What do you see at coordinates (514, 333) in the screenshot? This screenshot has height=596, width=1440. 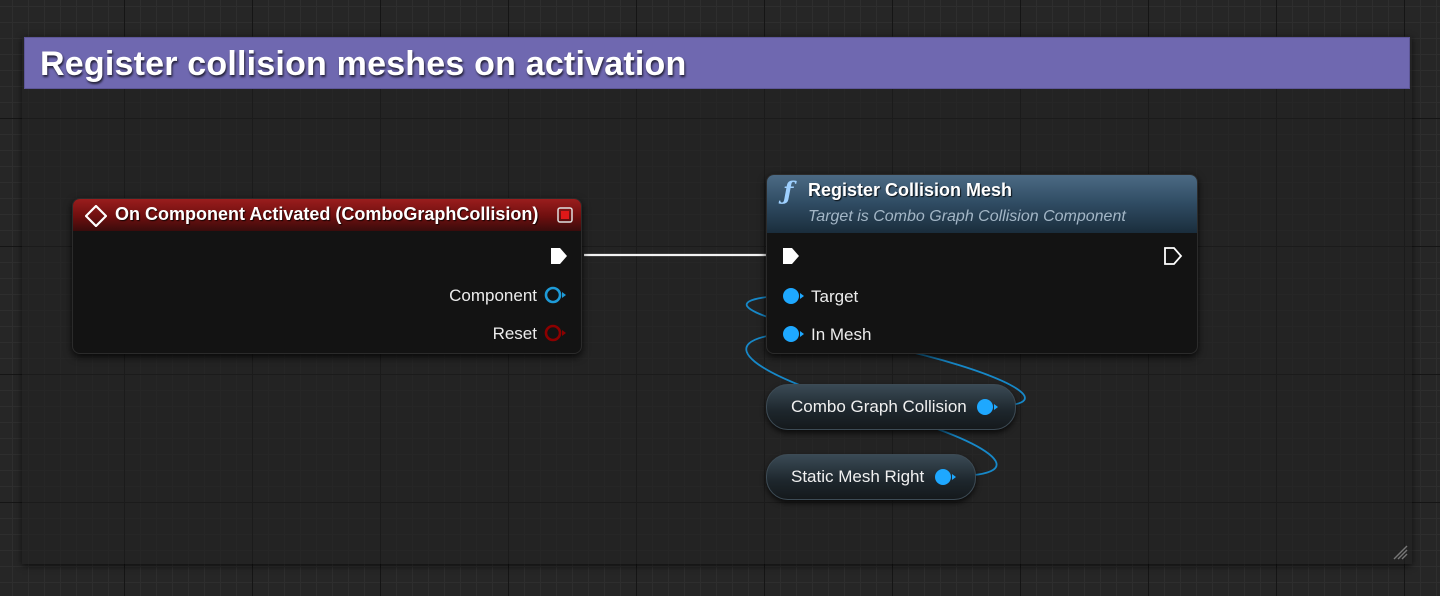 I see `pin-label-reset: Reset` at bounding box center [514, 333].